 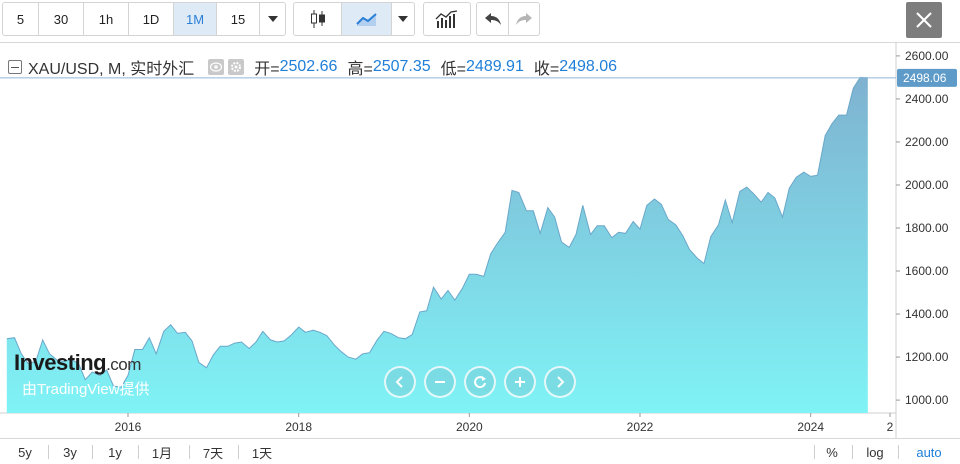 I want to click on chart-navigation, so click(x=480, y=382).